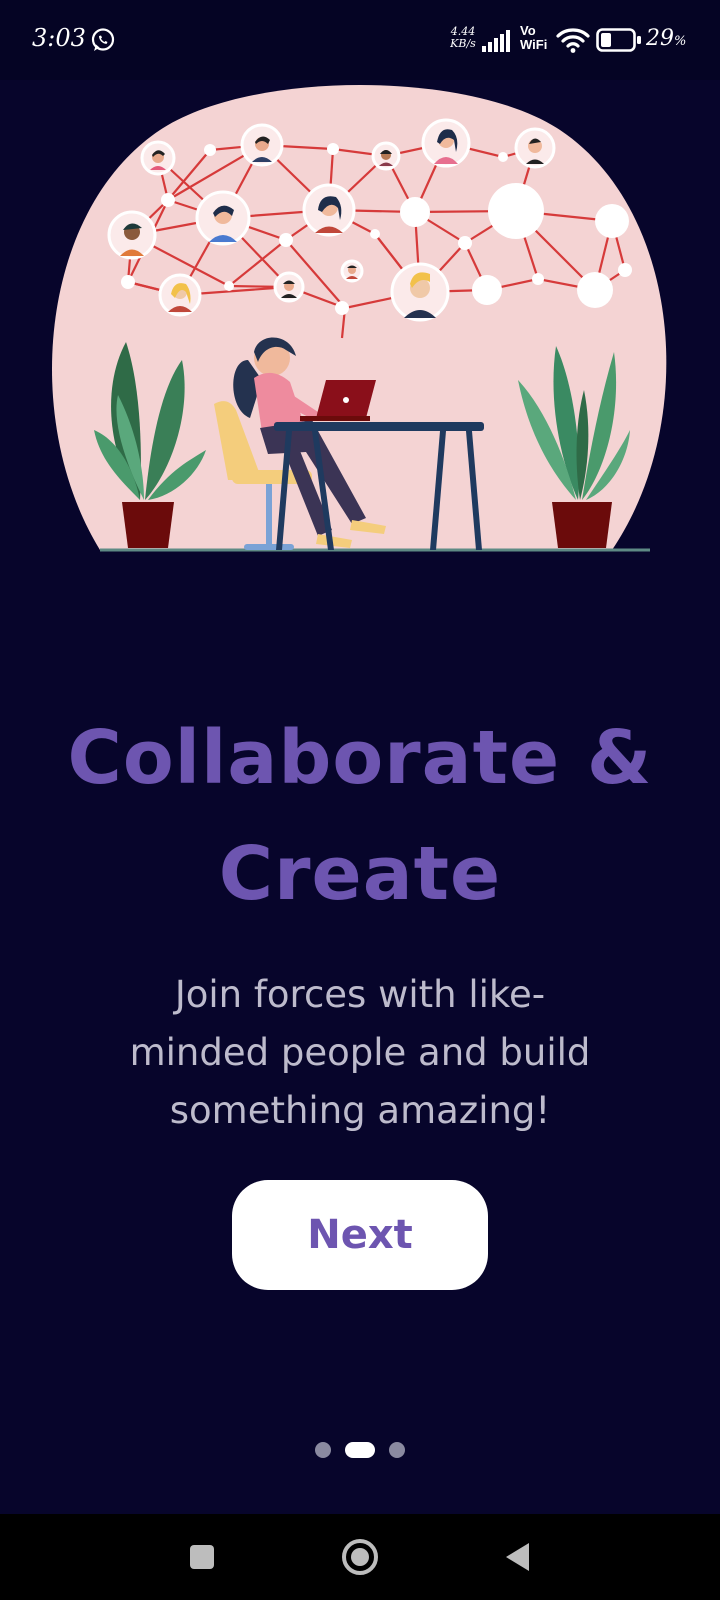 This screenshot has width=720, height=1600. I want to click on title-line-1: Collaborate &, so click(360, 758).